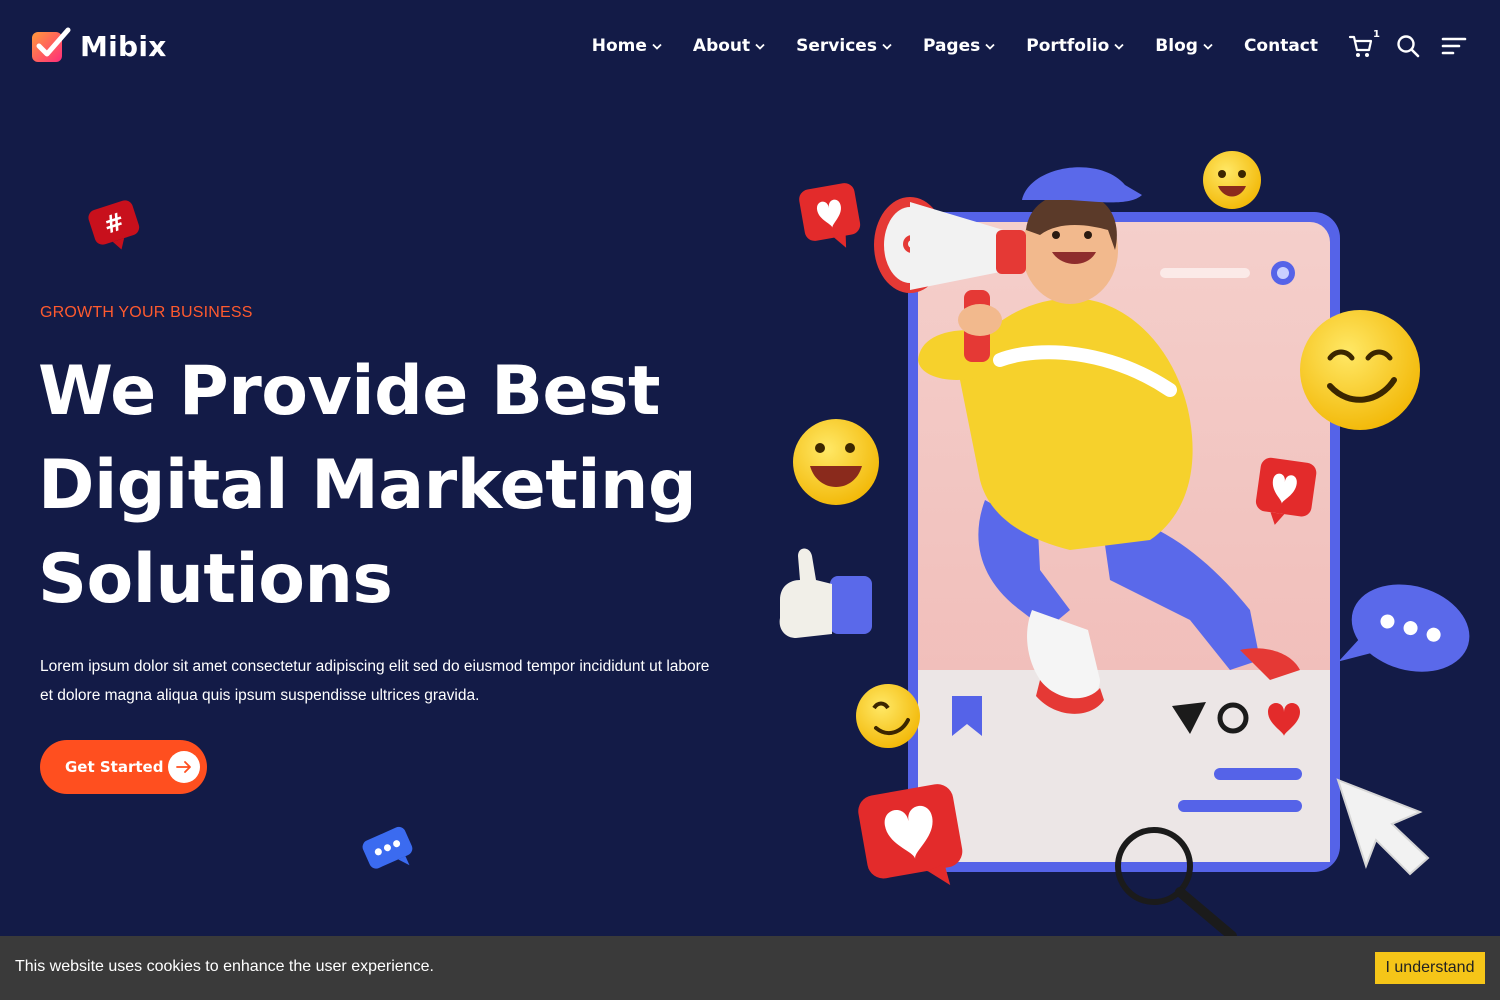 The height and width of the screenshot is (1000, 1500). Describe the element at coordinates (114, 767) in the screenshot. I see `cta-label: Get Started` at that location.